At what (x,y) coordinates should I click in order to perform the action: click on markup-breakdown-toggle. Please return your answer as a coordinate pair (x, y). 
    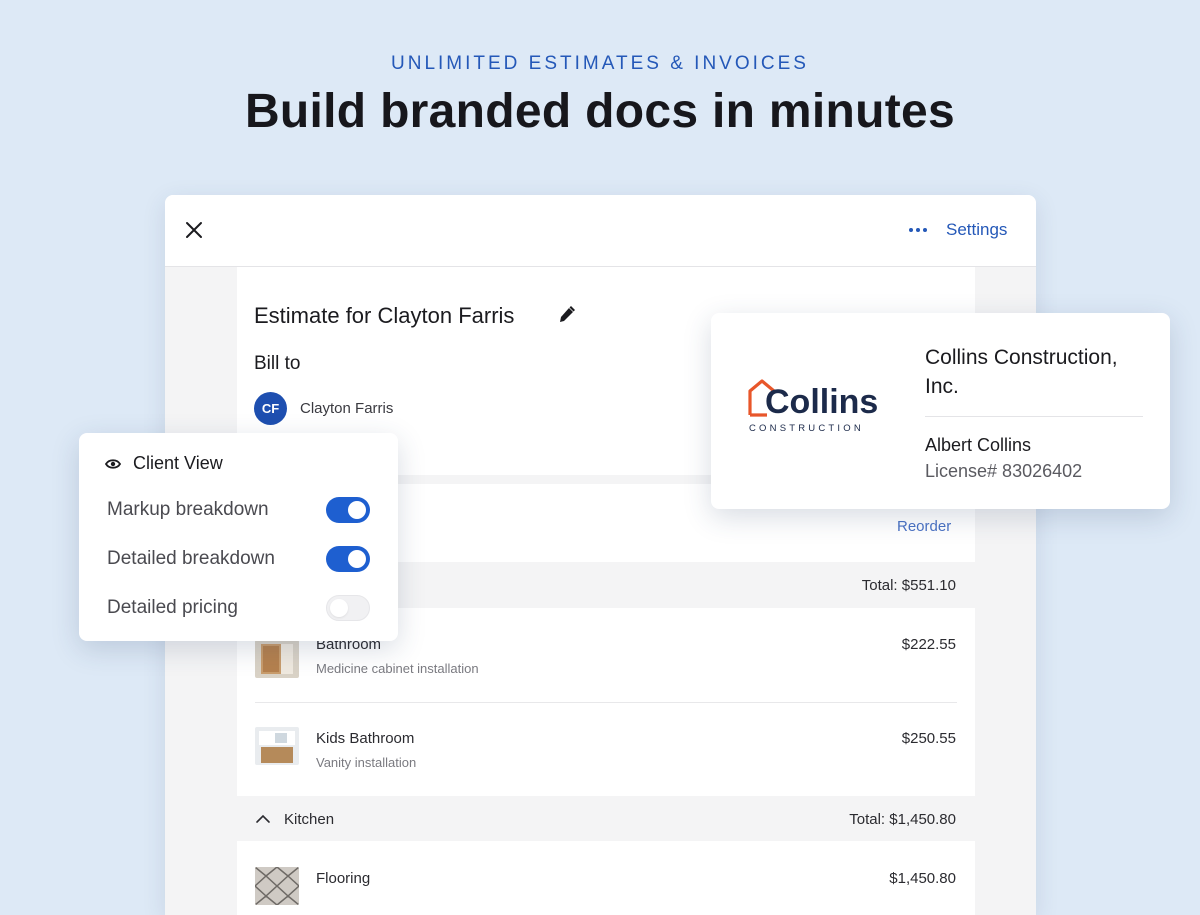
    Looking at the image, I should click on (348, 510).